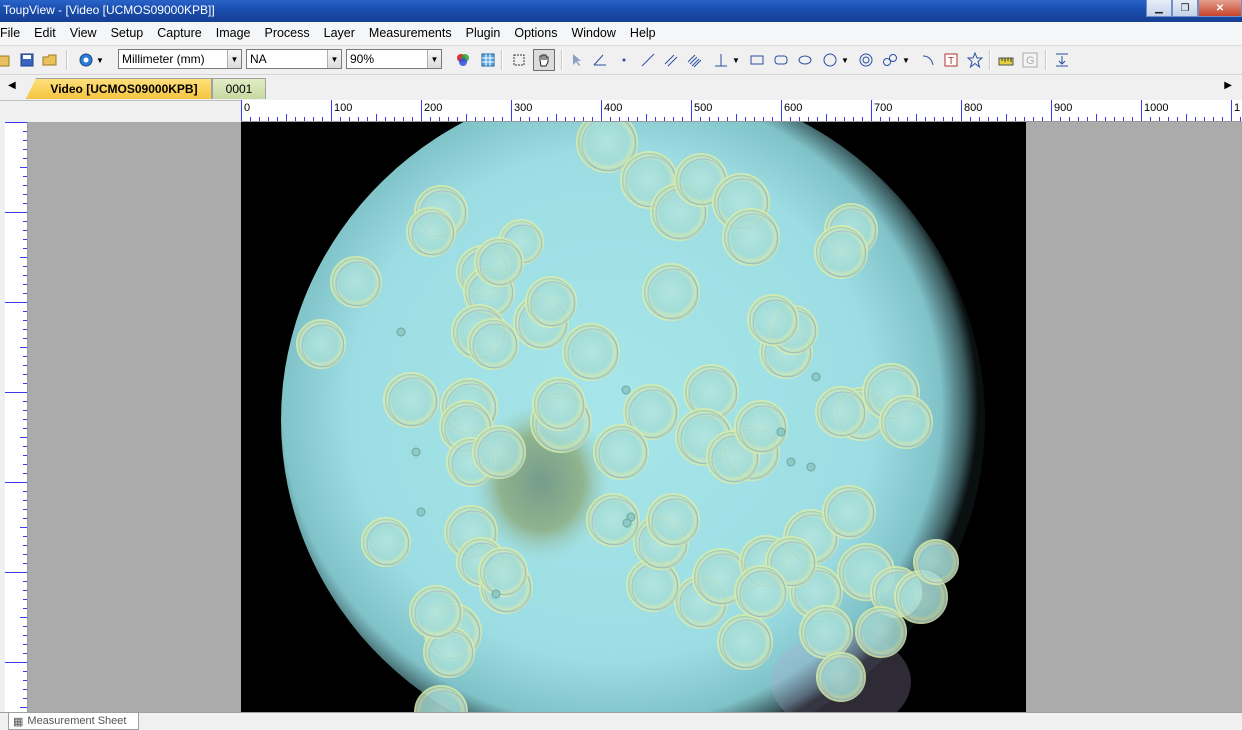  Describe the element at coordinates (86, 60) in the screenshot. I see `camera-icon` at that location.